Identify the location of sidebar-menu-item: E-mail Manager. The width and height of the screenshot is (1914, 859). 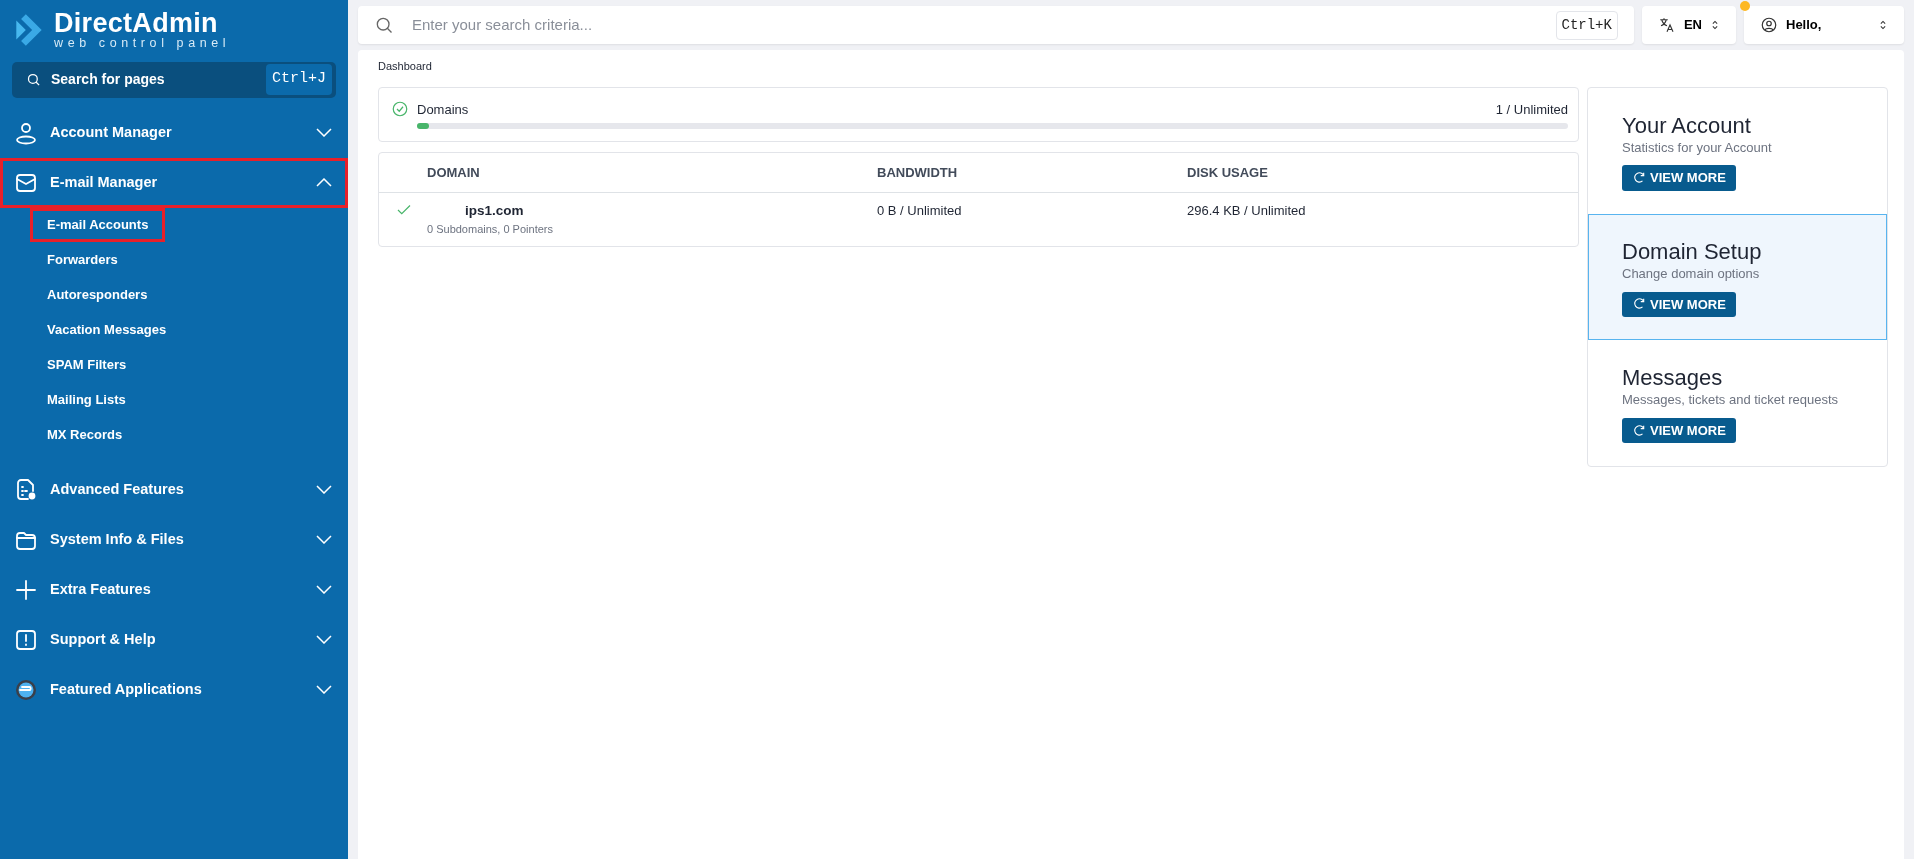
(174, 182).